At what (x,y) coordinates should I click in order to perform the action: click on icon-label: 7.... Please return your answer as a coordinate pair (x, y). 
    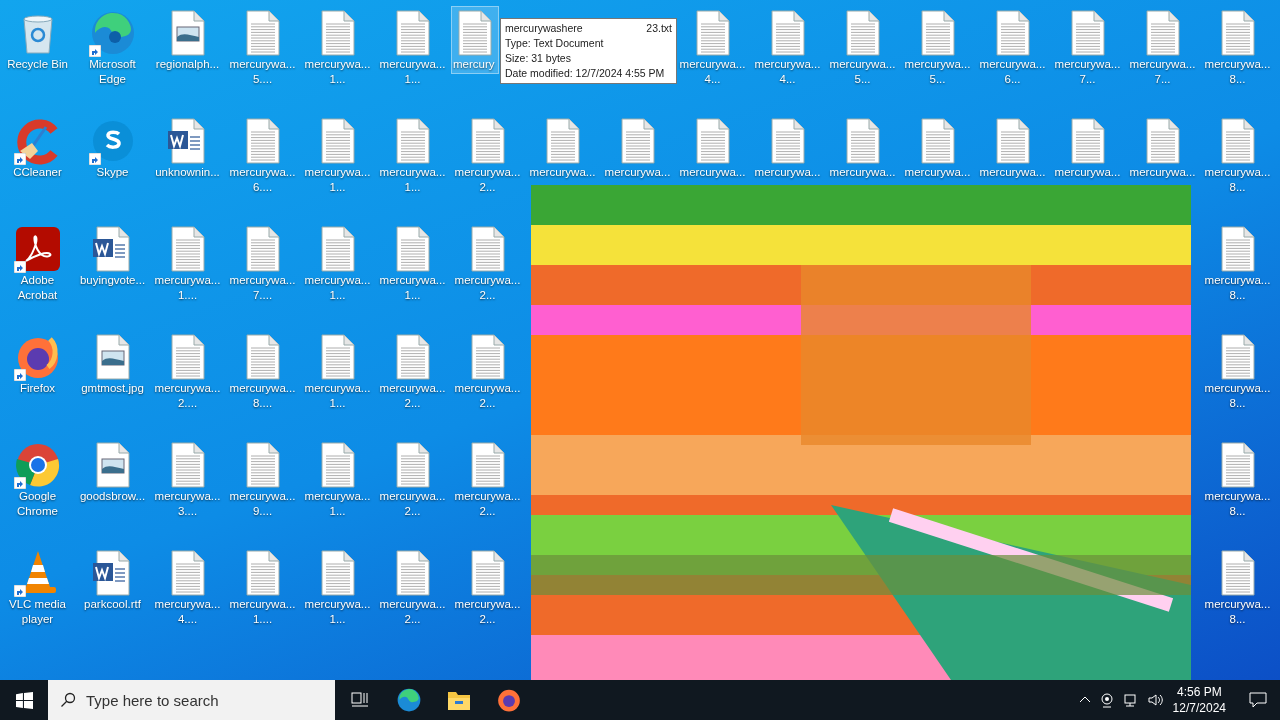
    Looking at the image, I should click on (1087, 79).